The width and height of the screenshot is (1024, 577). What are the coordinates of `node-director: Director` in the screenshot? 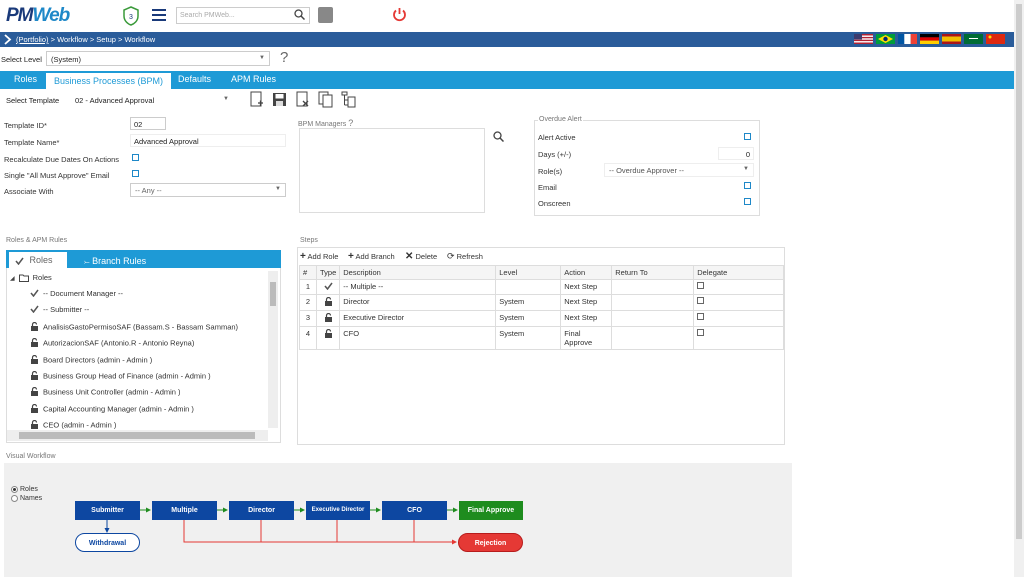 It's located at (261, 510).